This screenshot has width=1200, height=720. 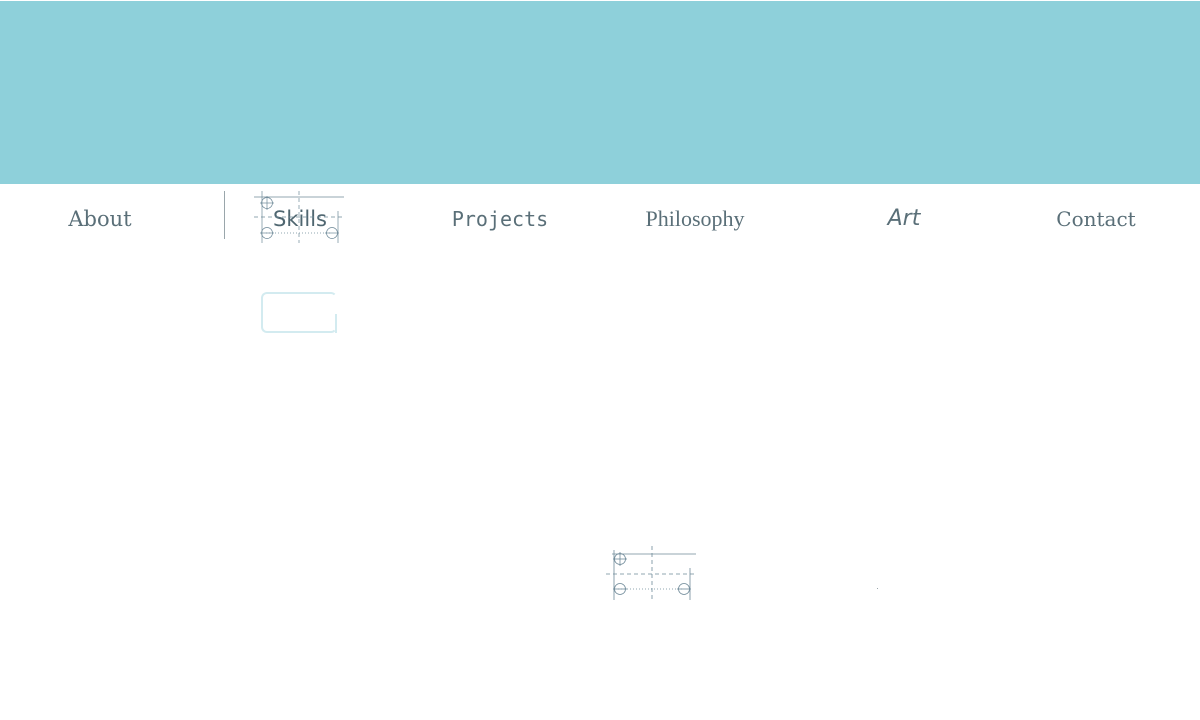 What do you see at coordinates (651, 573) in the screenshot?
I see `blueprint-sketch` at bounding box center [651, 573].